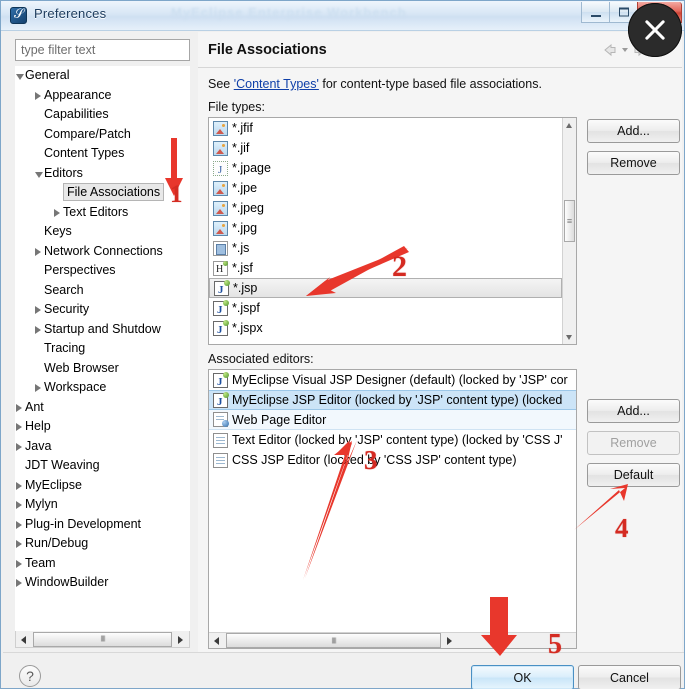  What do you see at coordinates (343, 652) in the screenshot?
I see `footer-divider` at bounding box center [343, 652].